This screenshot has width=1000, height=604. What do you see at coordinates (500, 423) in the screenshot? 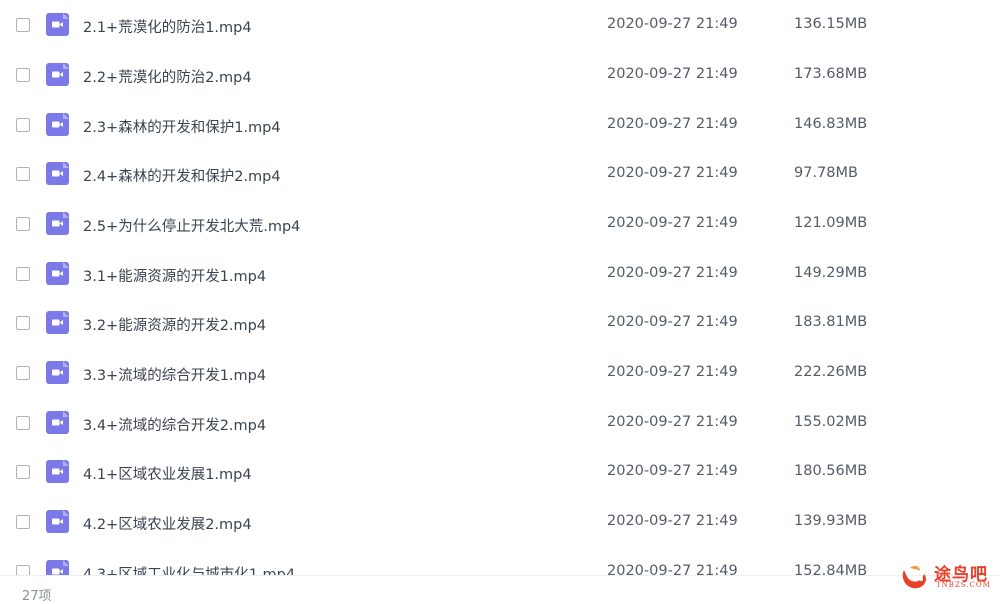
I see `file-row: 3.4+流域的综合开发2.mp4 2020-09-27 21:49 155.02MB` at bounding box center [500, 423].